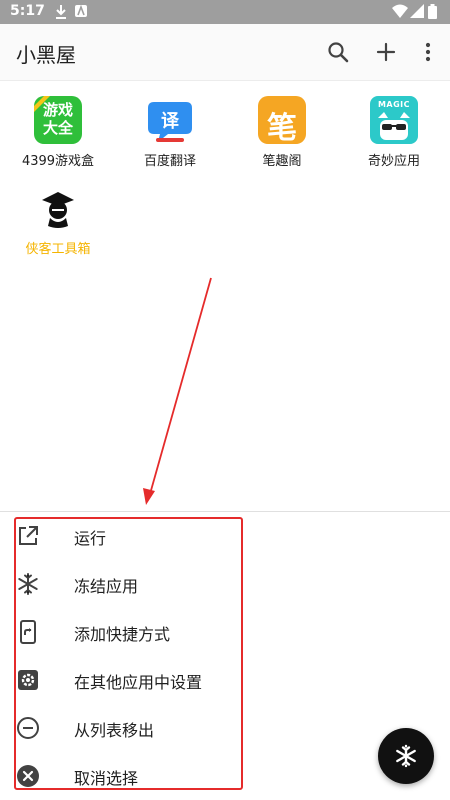 The height and width of the screenshot is (800, 450). What do you see at coordinates (393, 161) in the screenshot?
I see `app-label: 奇妙应用` at bounding box center [393, 161].